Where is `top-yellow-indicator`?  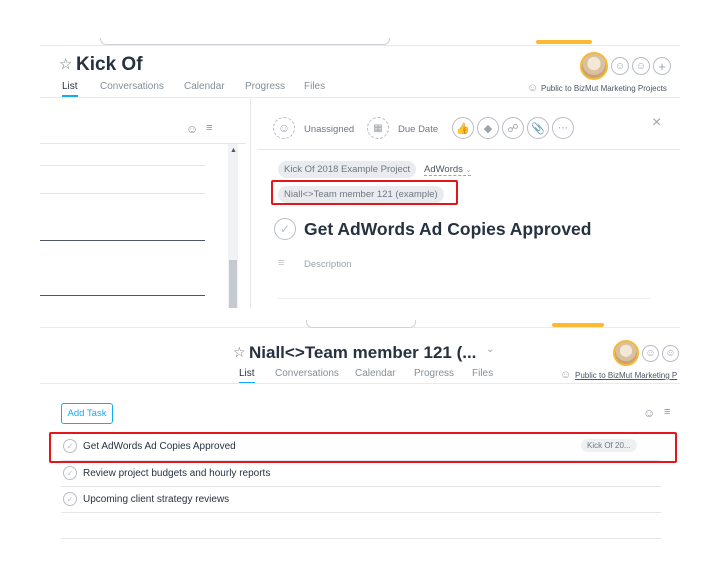 top-yellow-indicator is located at coordinates (564, 42).